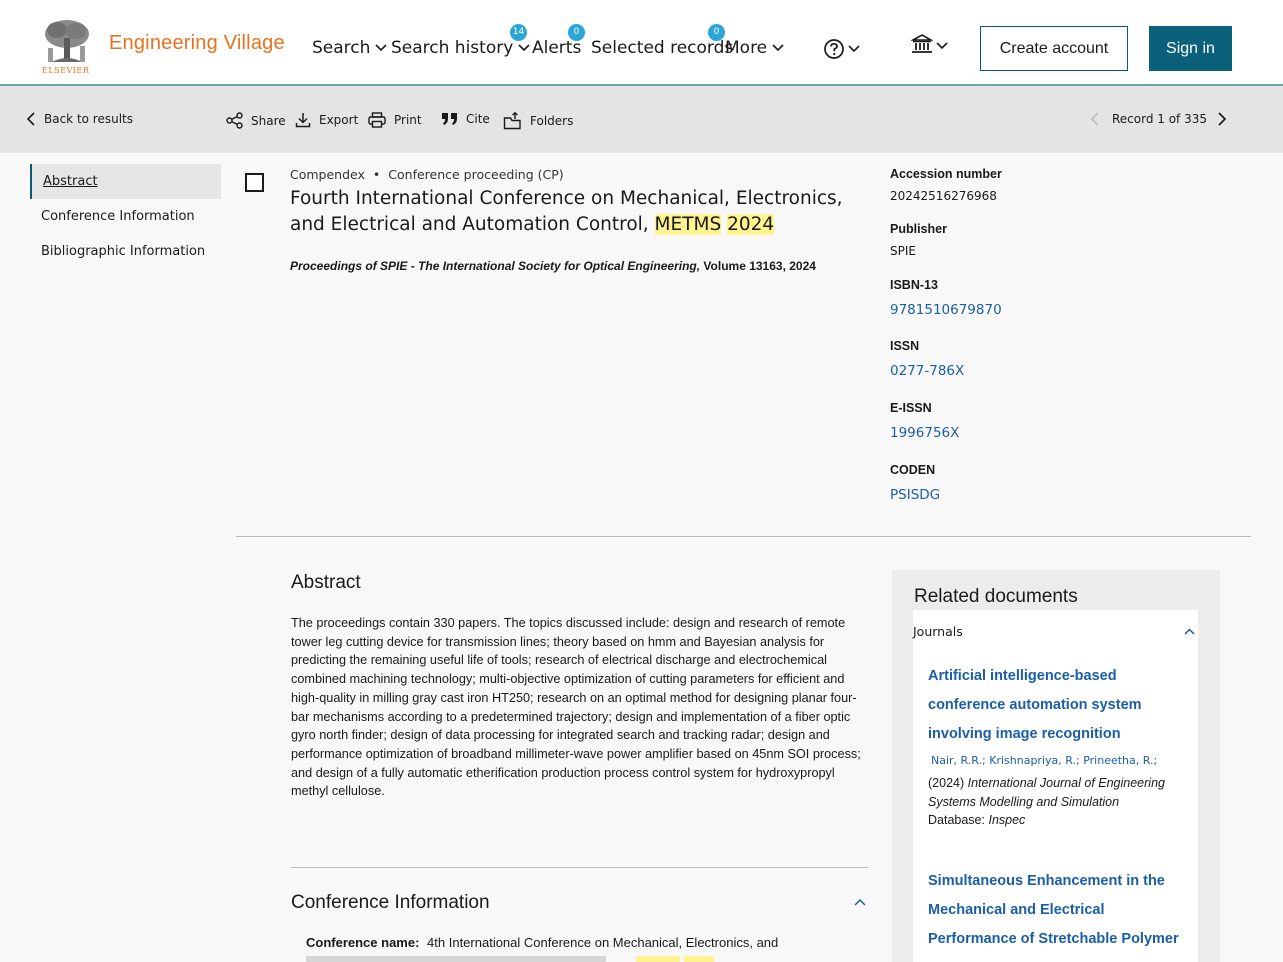 This screenshot has height=962, width=1283. What do you see at coordinates (66, 70) in the screenshot?
I see `elsevier-wordmark: ELSEVIER` at bounding box center [66, 70].